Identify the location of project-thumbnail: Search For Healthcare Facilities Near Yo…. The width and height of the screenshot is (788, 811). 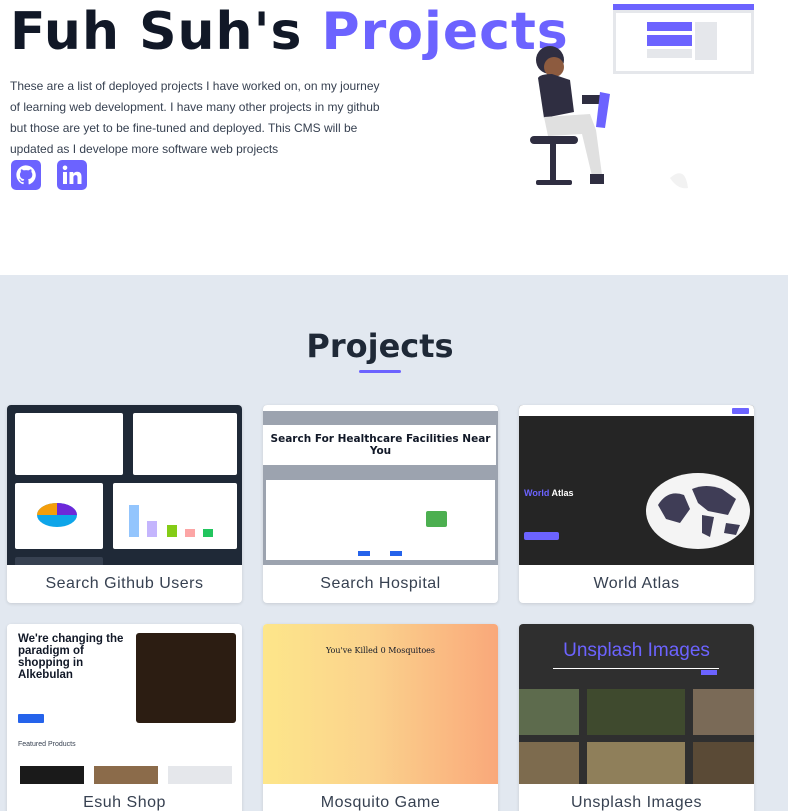
(380, 485).